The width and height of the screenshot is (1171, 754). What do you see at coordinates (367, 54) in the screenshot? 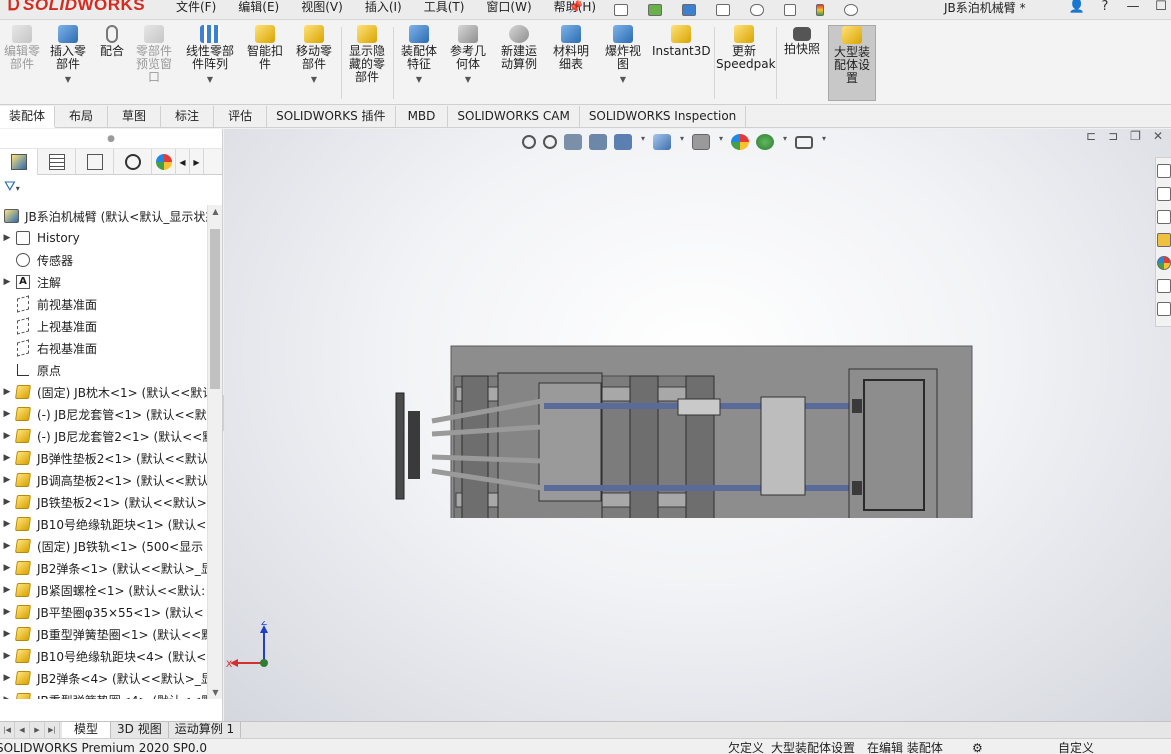
I see `show-hidden-components-button: 显示隐 藏的零 部件` at bounding box center [367, 54].